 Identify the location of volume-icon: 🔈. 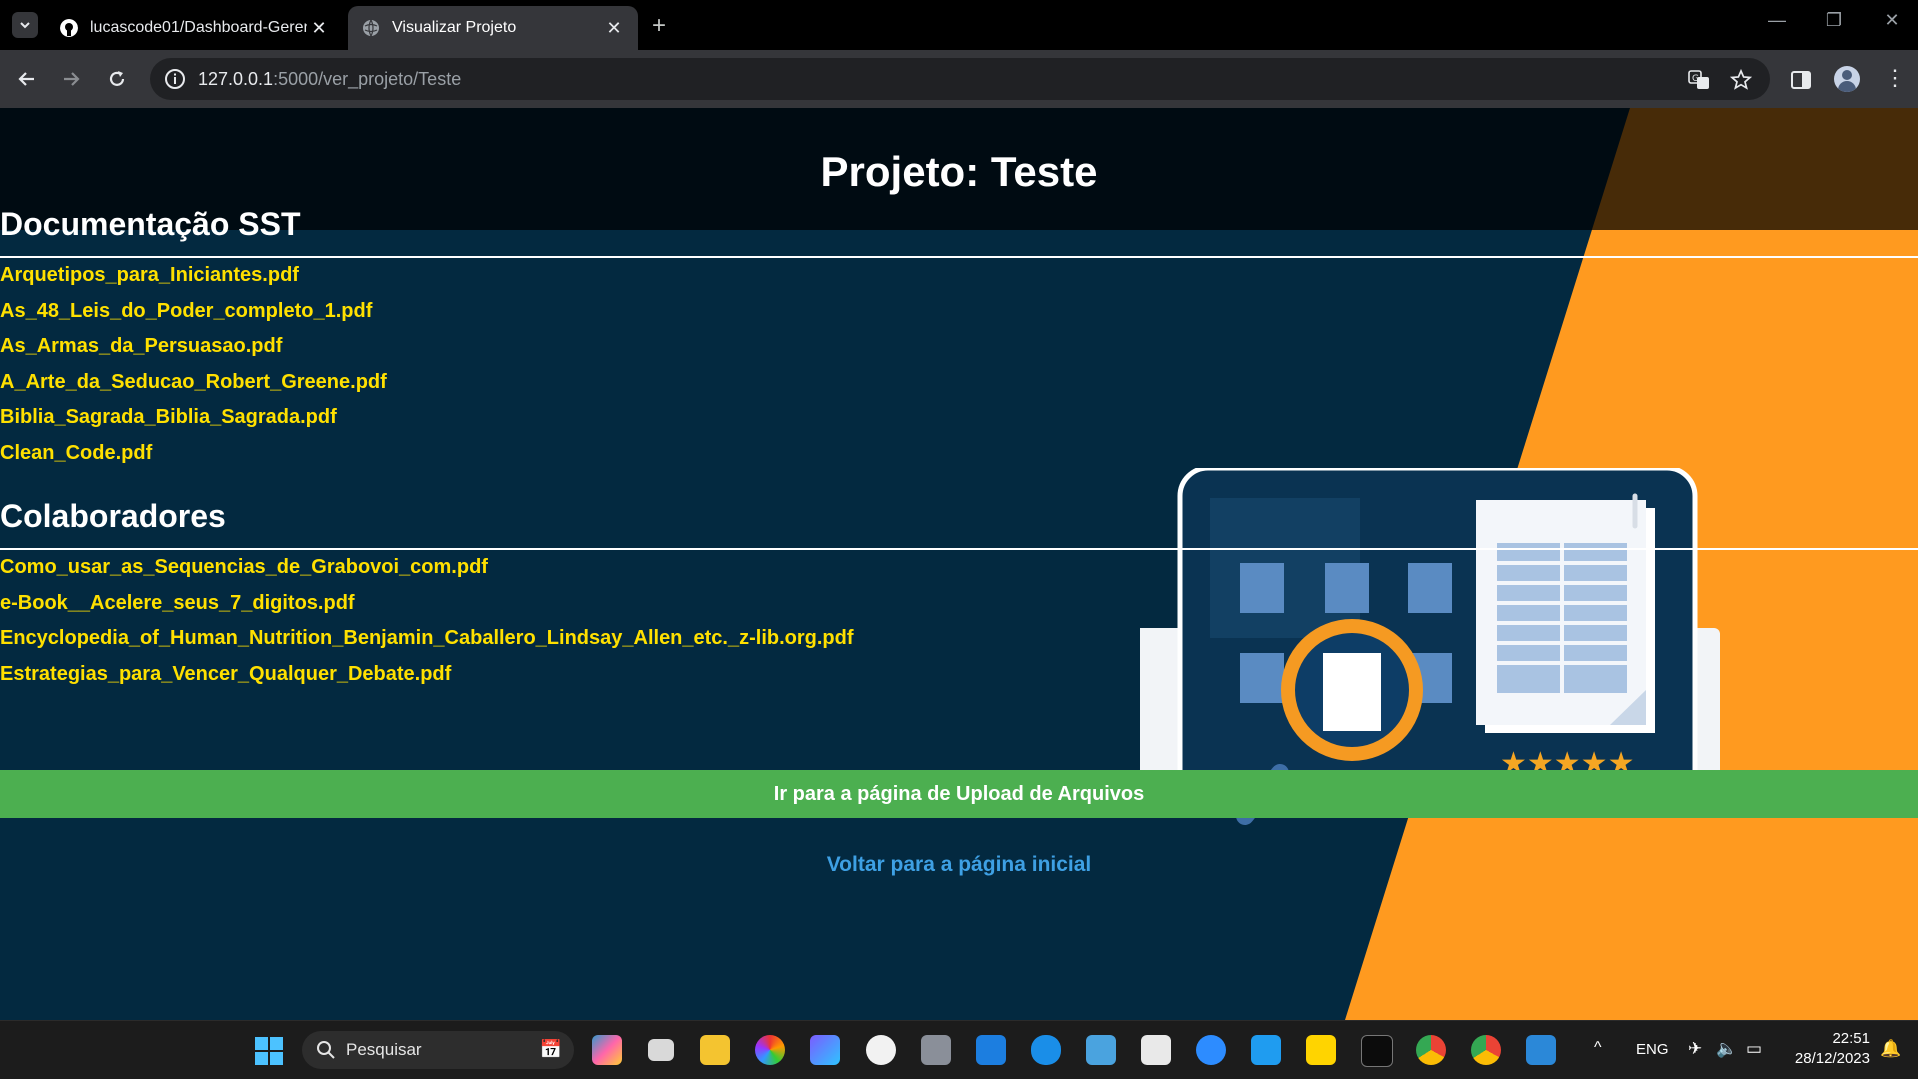
(1726, 1049).